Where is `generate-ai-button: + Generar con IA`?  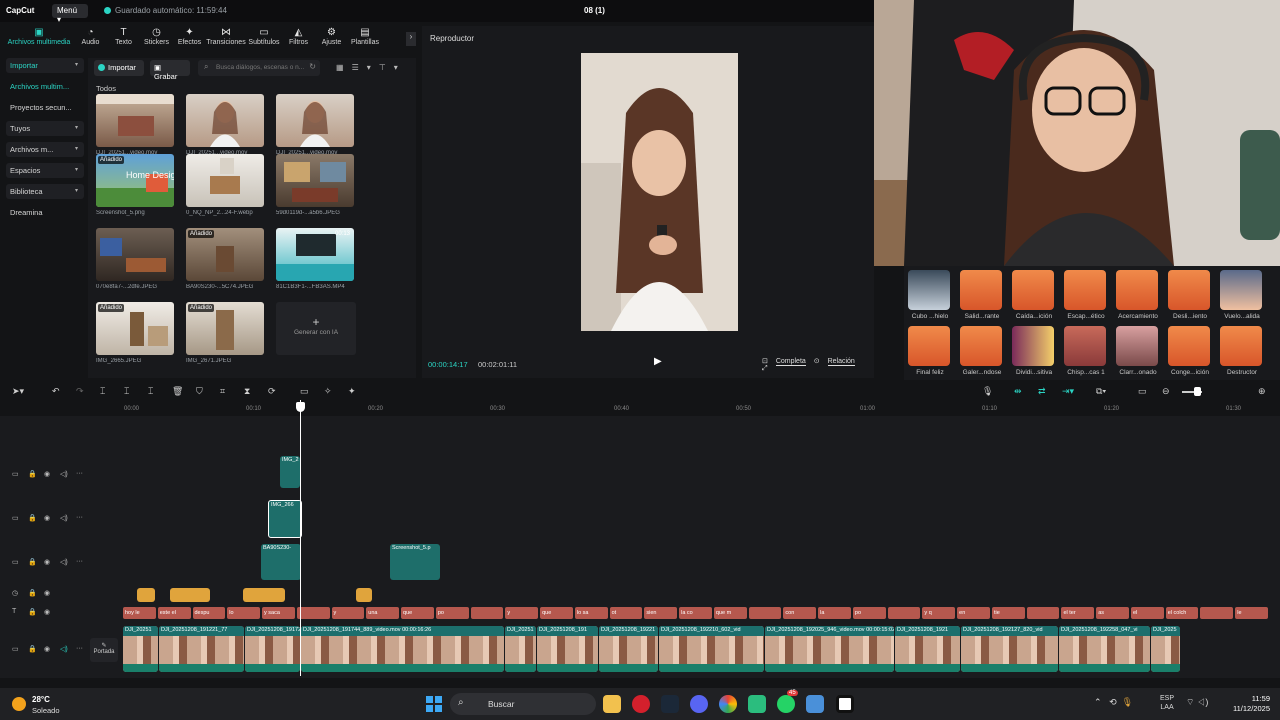
generate-ai-button: + Generar con IA is located at coordinates (316, 328).